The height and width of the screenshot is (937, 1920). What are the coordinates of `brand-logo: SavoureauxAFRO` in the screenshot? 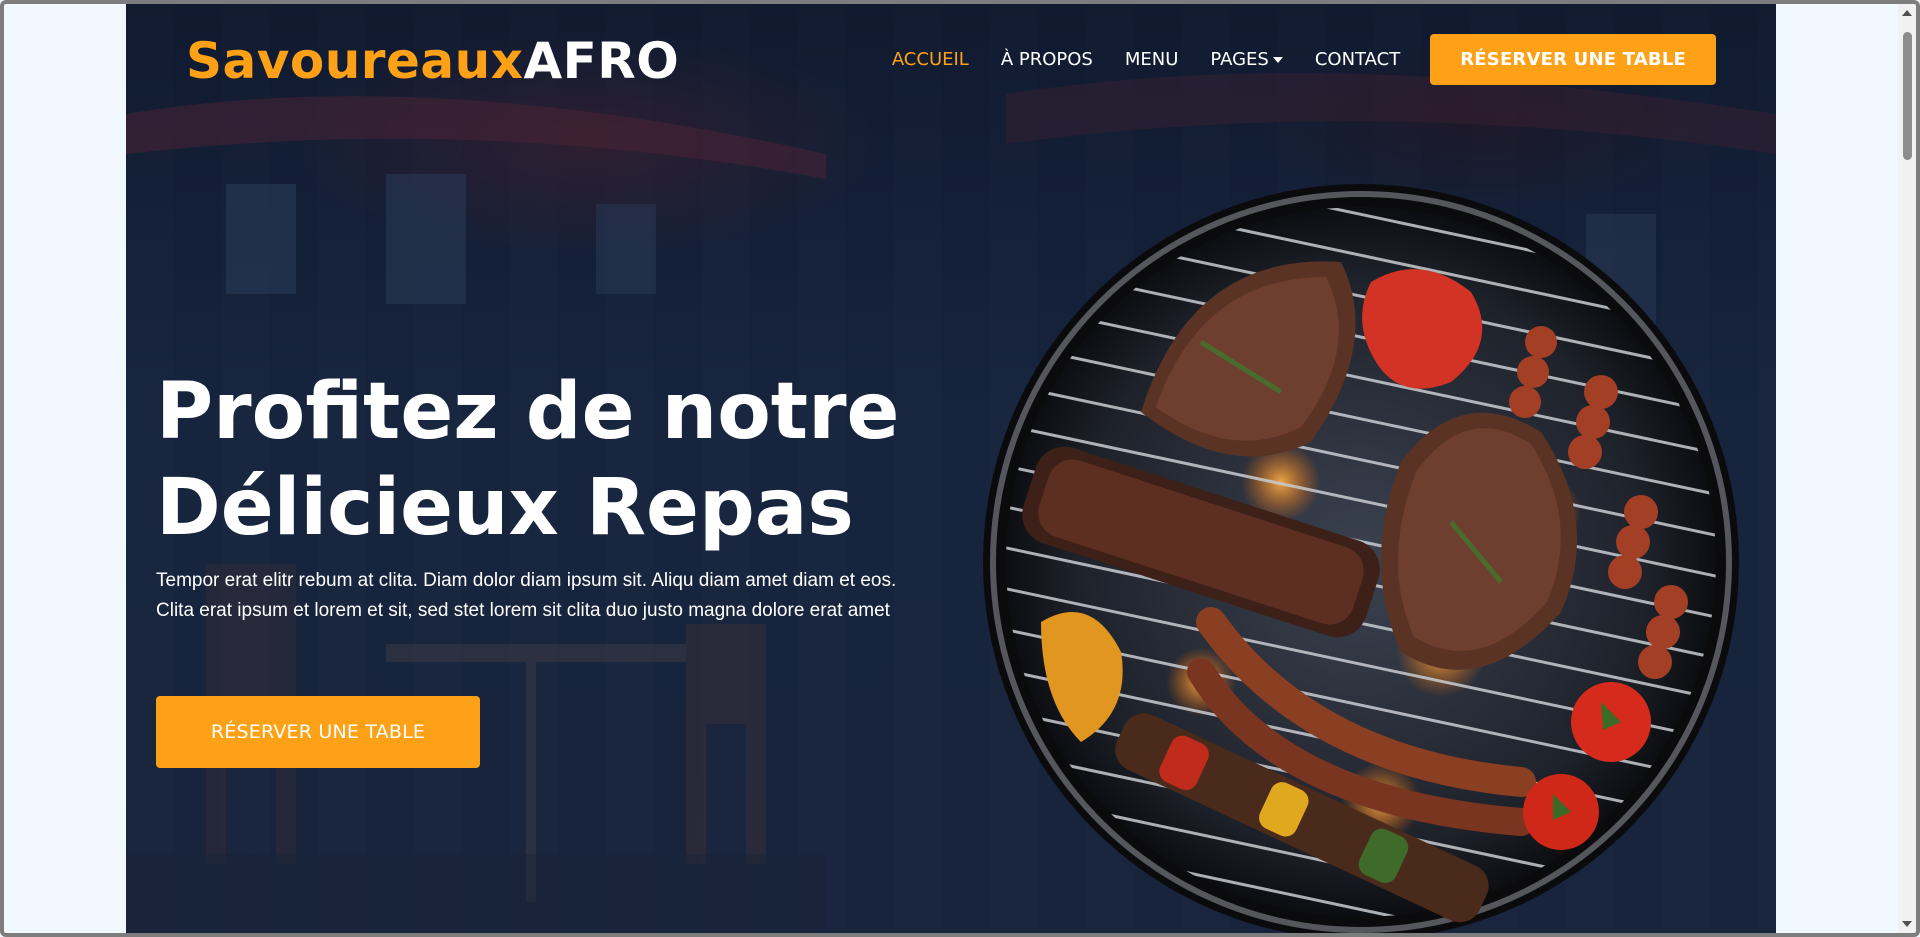 It's located at (432, 61).